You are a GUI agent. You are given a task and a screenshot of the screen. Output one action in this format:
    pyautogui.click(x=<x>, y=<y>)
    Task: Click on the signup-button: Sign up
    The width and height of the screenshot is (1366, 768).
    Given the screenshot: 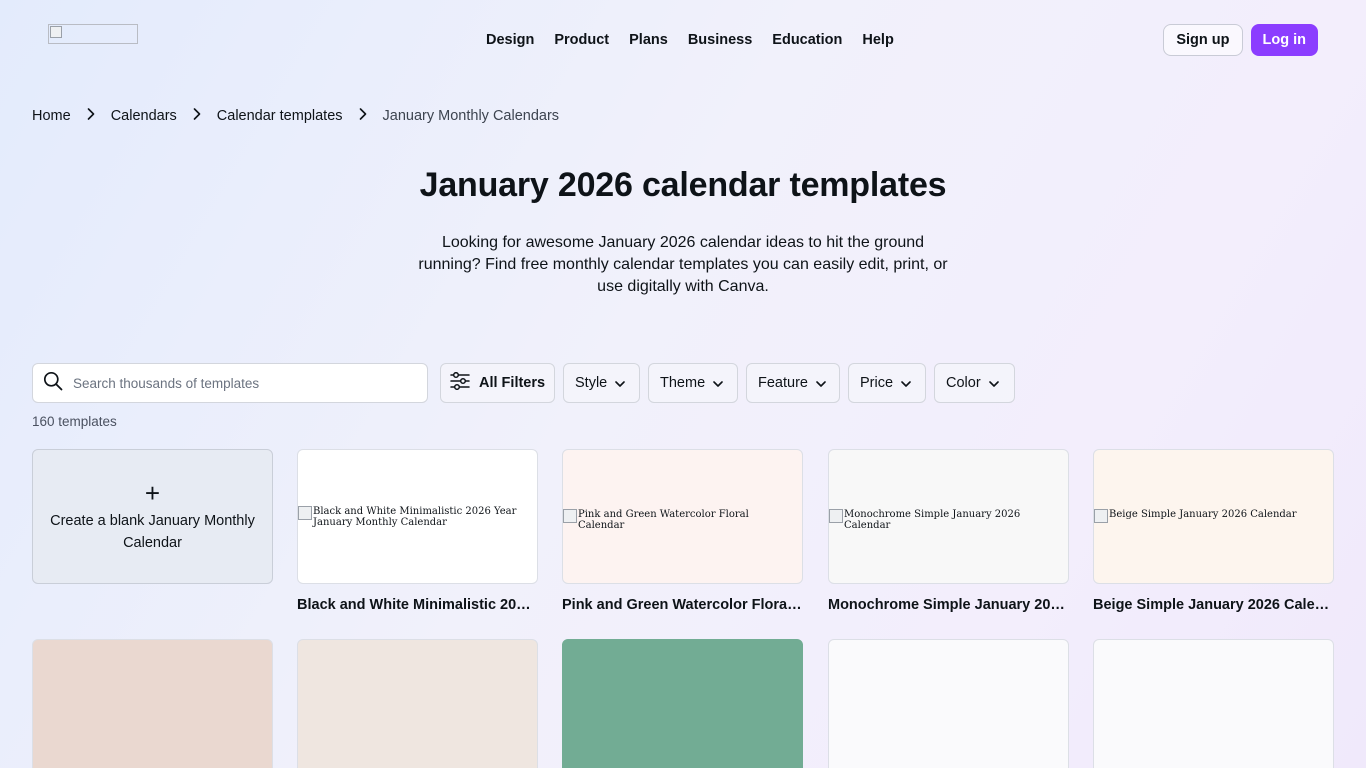 What is the action you would take?
    pyautogui.click(x=1203, y=40)
    